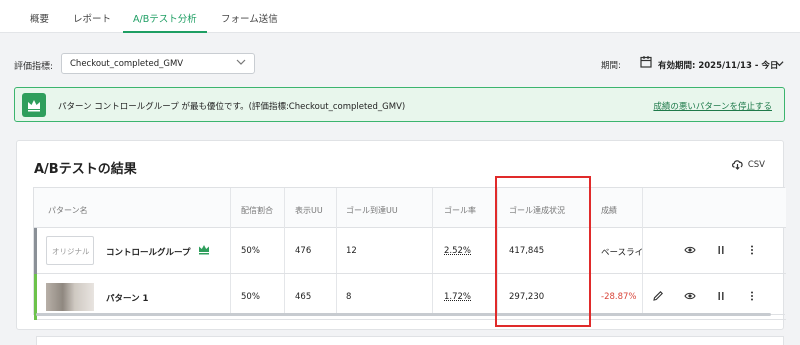 Image resolution: width=800 pixels, height=345 pixels. What do you see at coordinates (622, 253) in the screenshot?
I see `result-value: ベースライ` at bounding box center [622, 253].